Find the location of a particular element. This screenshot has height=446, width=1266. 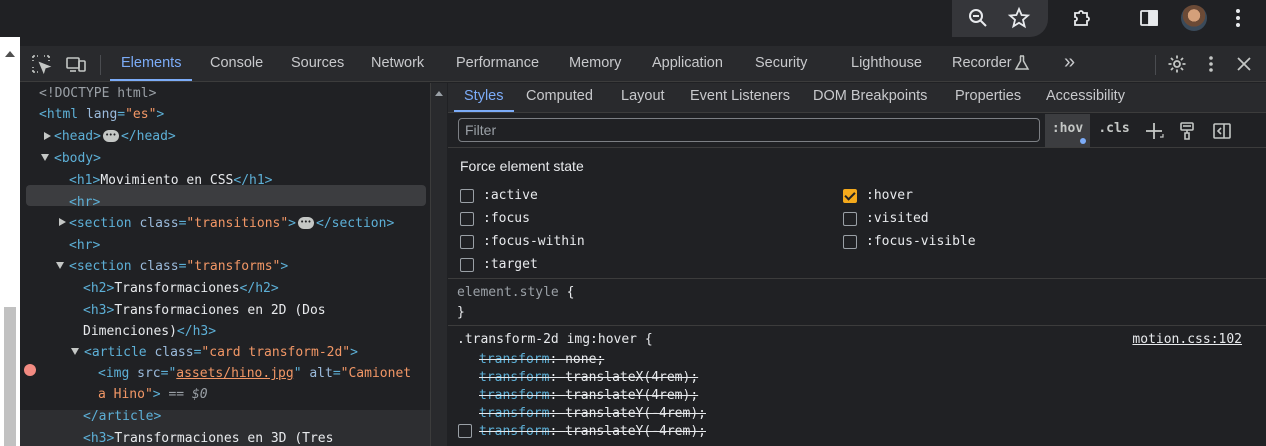

dom-node-img-selected: <img src="assets/hino.jpg" alt="Camionet is located at coordinates (254, 373).